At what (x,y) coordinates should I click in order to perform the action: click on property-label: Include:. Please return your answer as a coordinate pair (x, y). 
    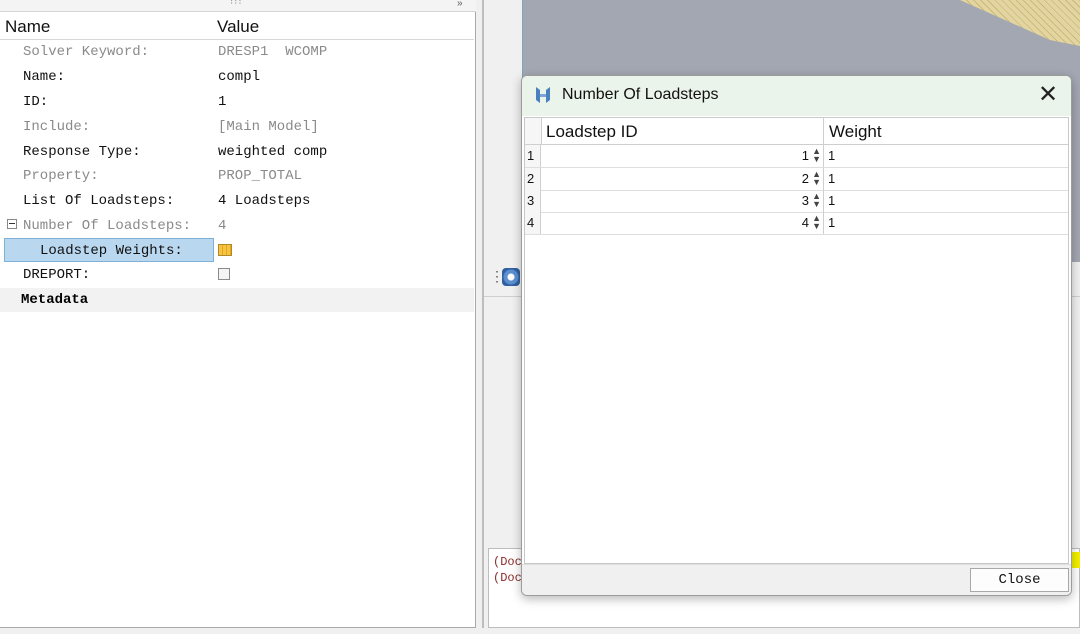
    Looking at the image, I should click on (57, 127).